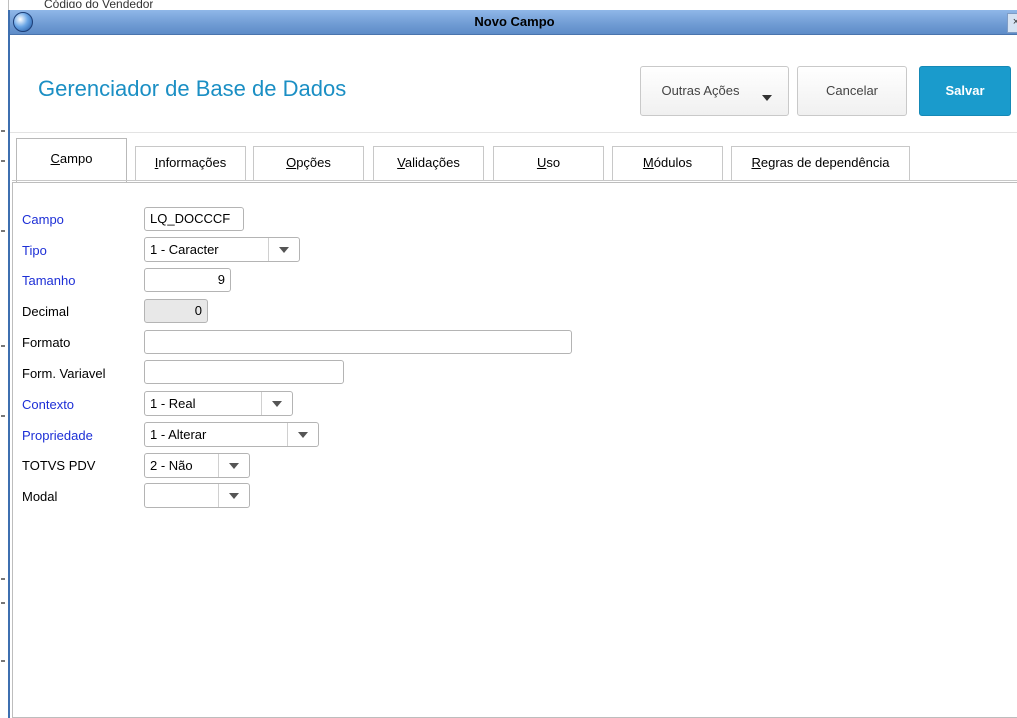 Image resolution: width=1017 pixels, height=718 pixels. Describe the element at coordinates (218, 403) in the screenshot. I see `contexto-select: 1 - Real` at that location.